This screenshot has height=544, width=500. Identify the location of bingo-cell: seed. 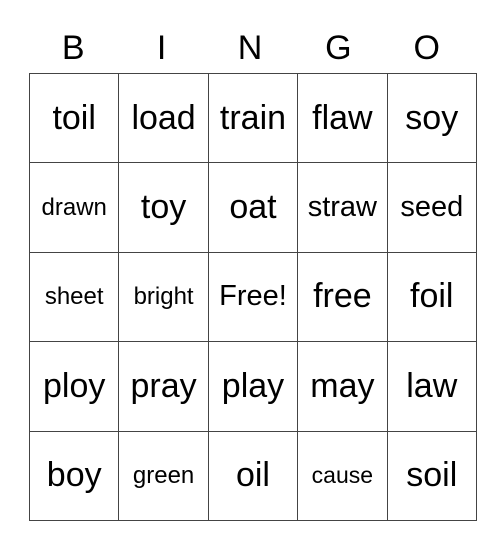
(431, 207).